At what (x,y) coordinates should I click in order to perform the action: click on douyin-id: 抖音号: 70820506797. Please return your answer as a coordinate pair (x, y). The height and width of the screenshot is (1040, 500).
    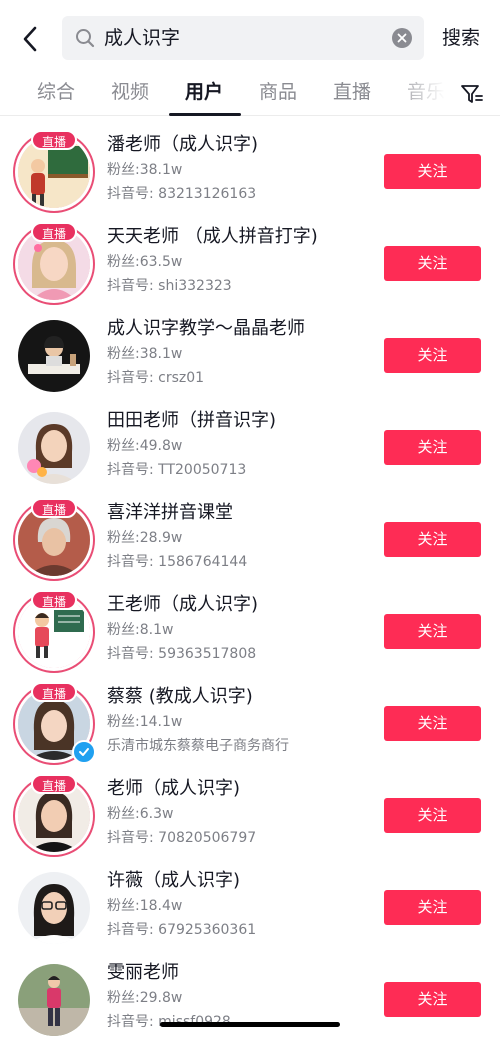
    Looking at the image, I should click on (182, 838).